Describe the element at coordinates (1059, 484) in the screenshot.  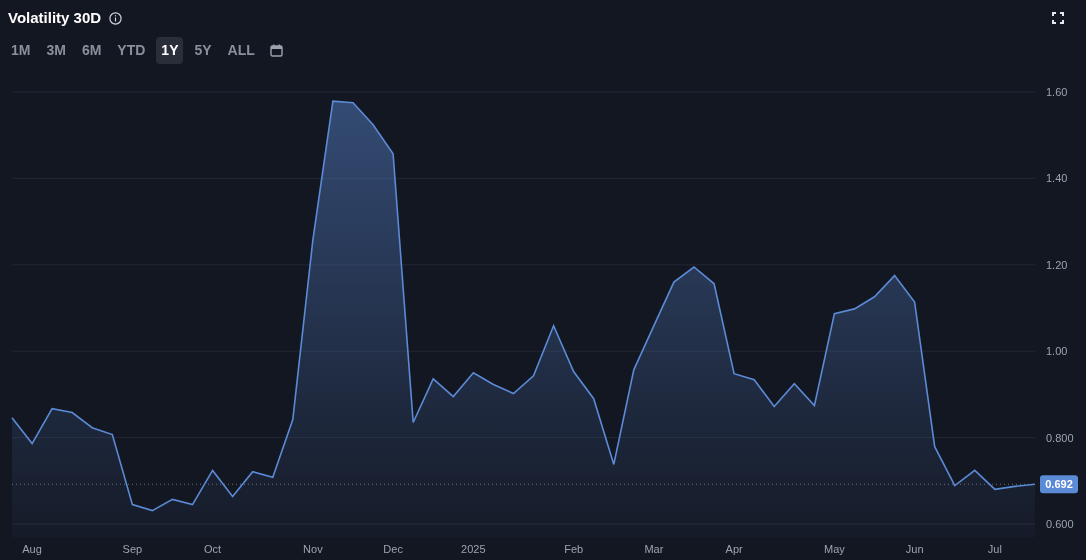
I see `last-value-badge: 0.692` at that location.